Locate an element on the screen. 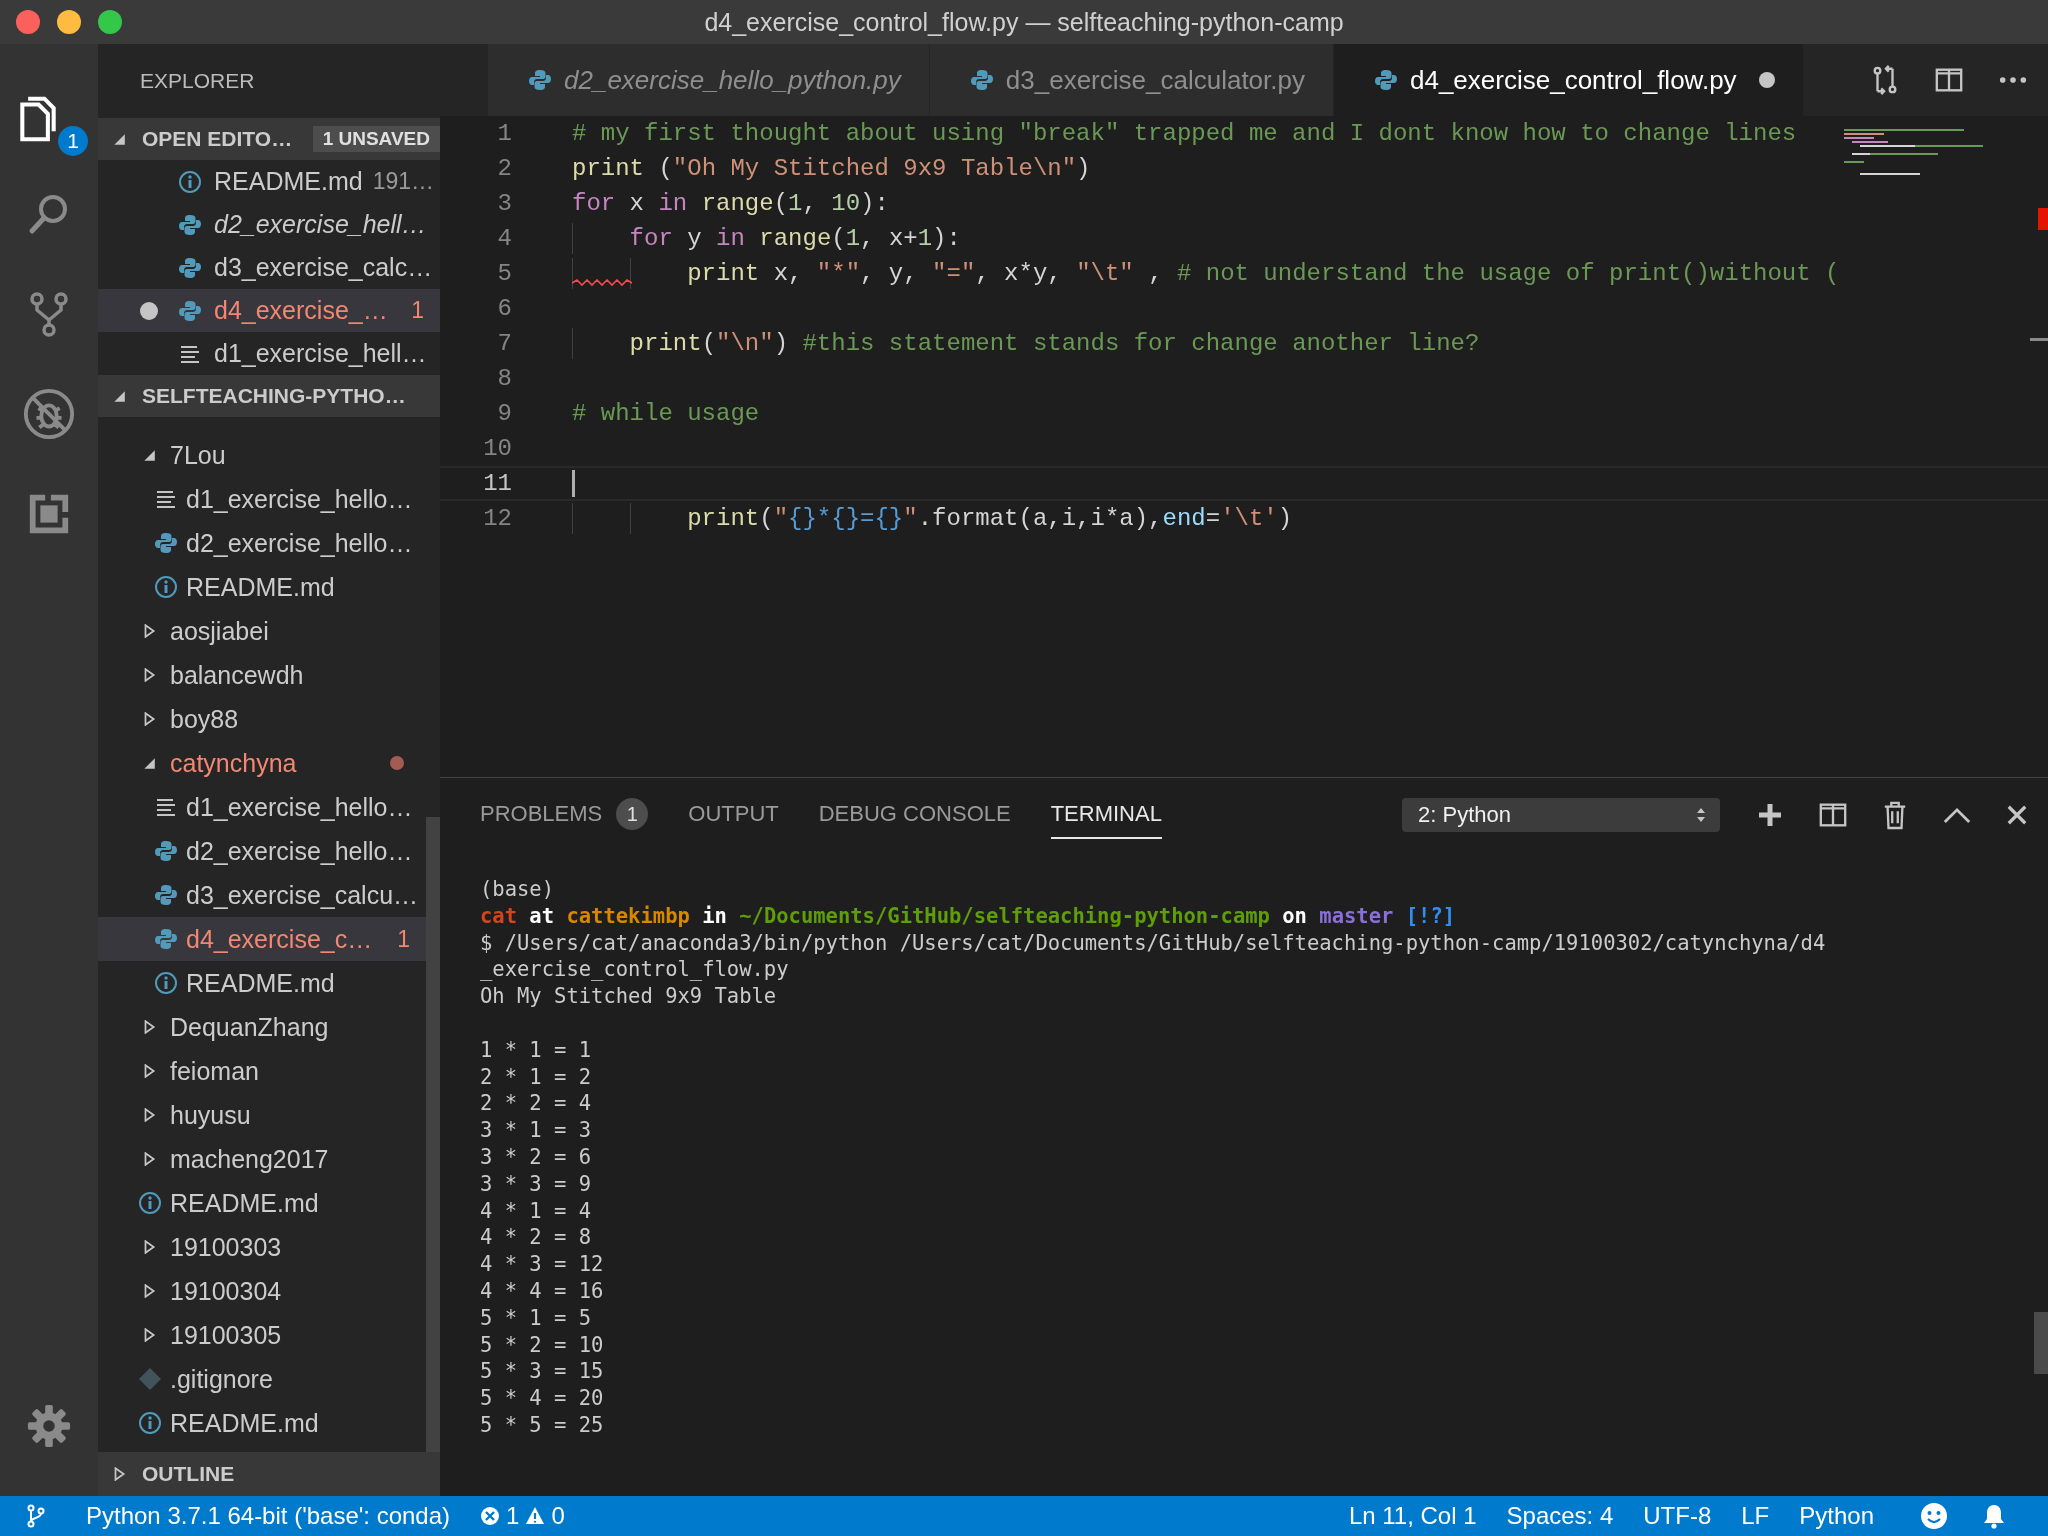 The width and height of the screenshot is (2048, 1536). code-line: print("{}*{}={}".format(a,i,i*a),end='\t') is located at coordinates (989, 518).